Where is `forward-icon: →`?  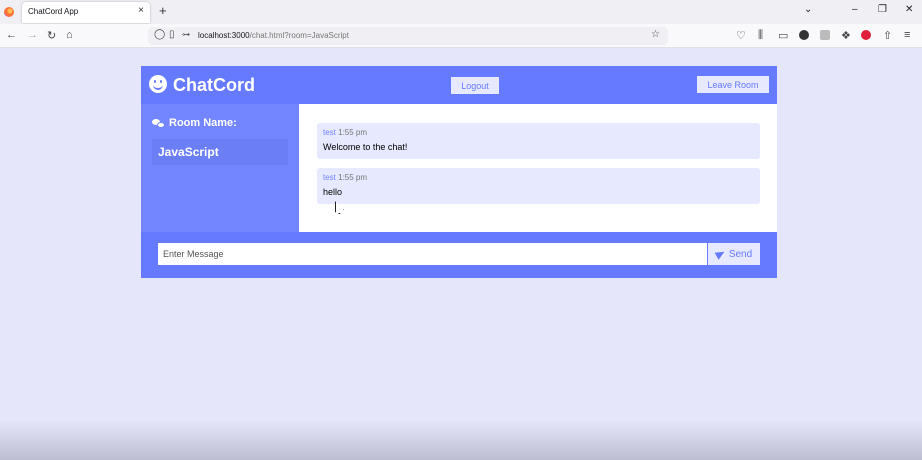
forward-icon: → is located at coordinates (32, 35).